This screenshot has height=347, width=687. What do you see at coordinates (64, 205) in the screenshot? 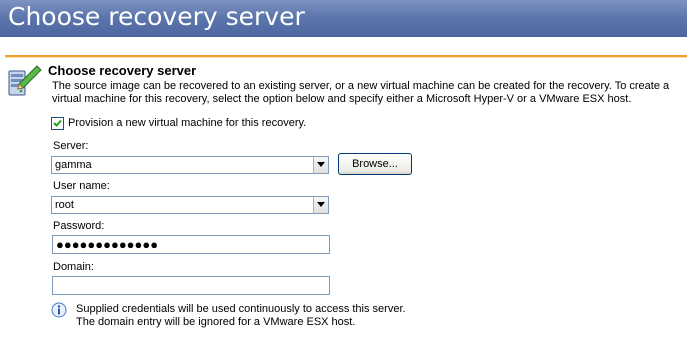
I see `username-value: root` at bounding box center [64, 205].